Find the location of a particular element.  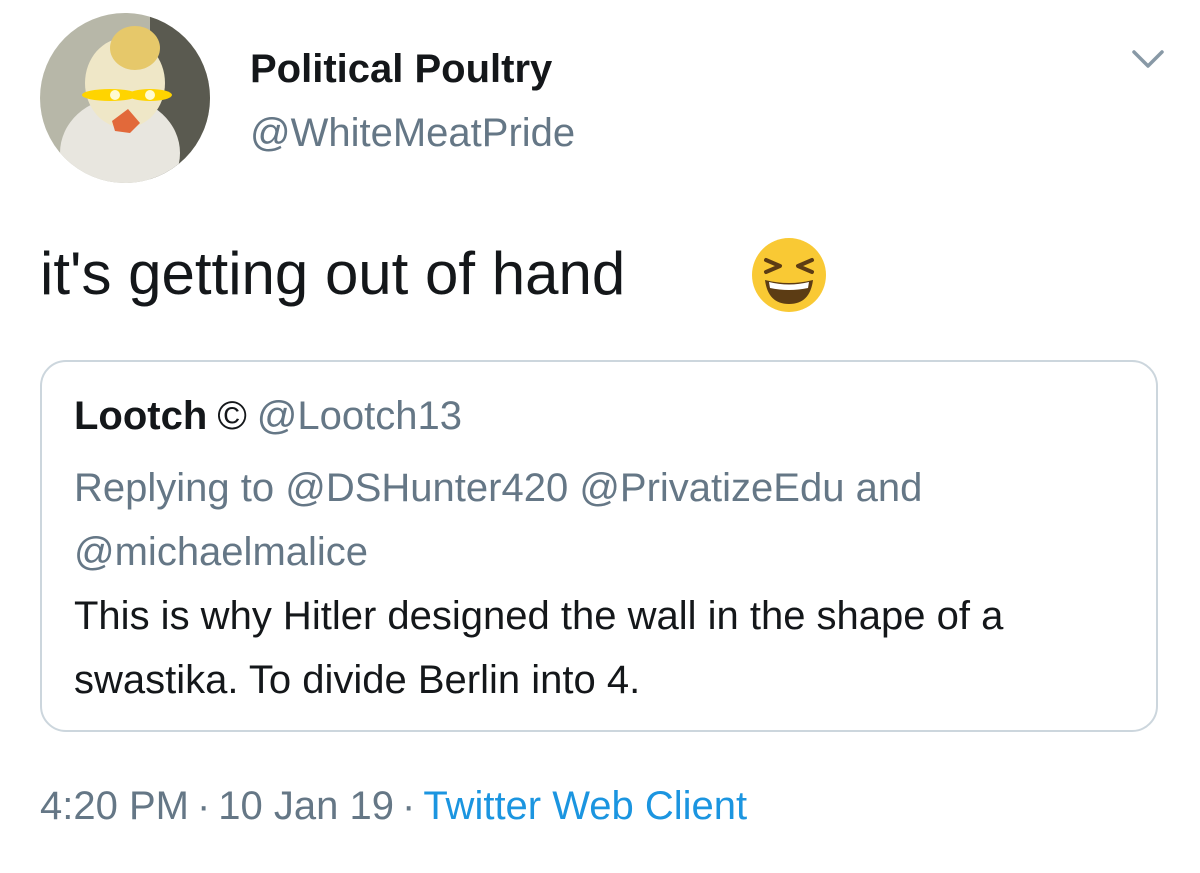

author-handle: @WhiteMeatPride is located at coordinates (412, 133).